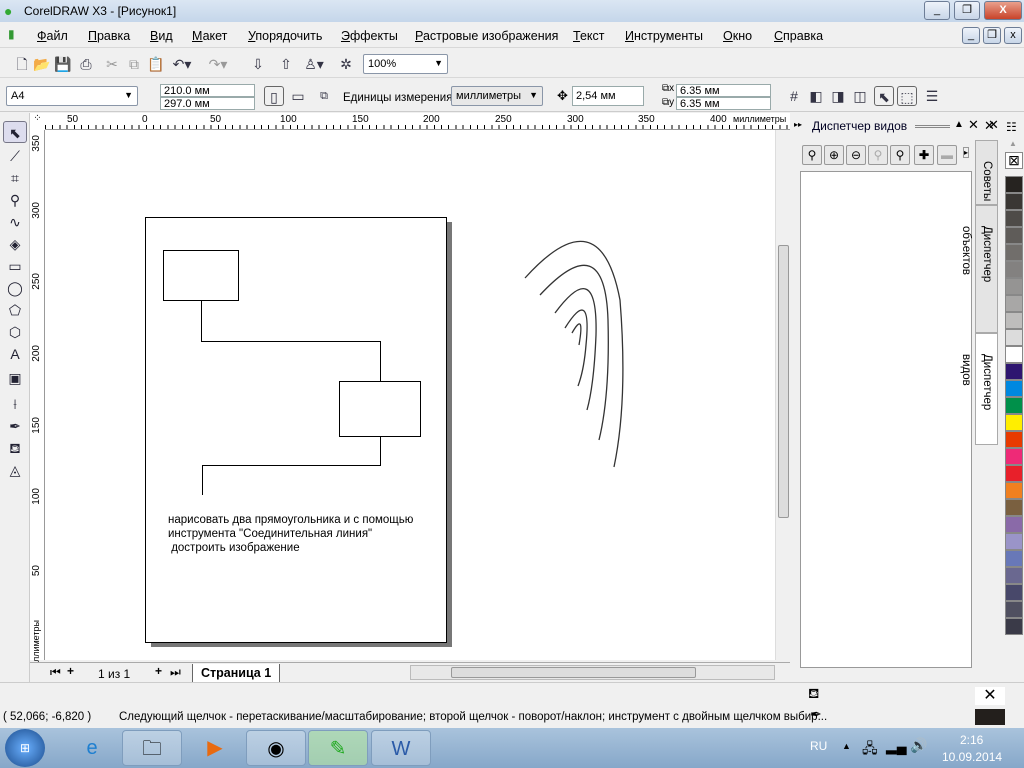 The image size is (1024, 768). What do you see at coordinates (723, 103) in the screenshot?
I see `duplicate-y-field: 6.35 мм` at bounding box center [723, 103].